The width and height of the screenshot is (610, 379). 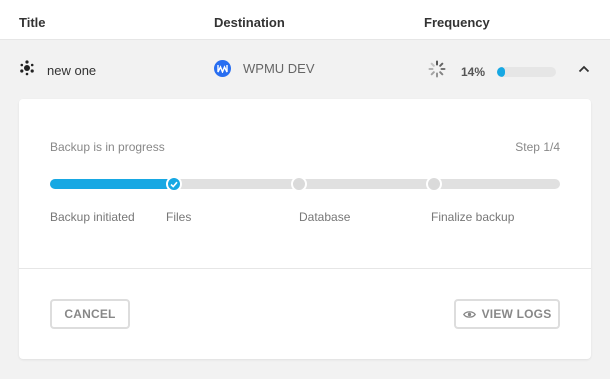 I want to click on step-label-initiated: Backup initiated, so click(x=92, y=217).